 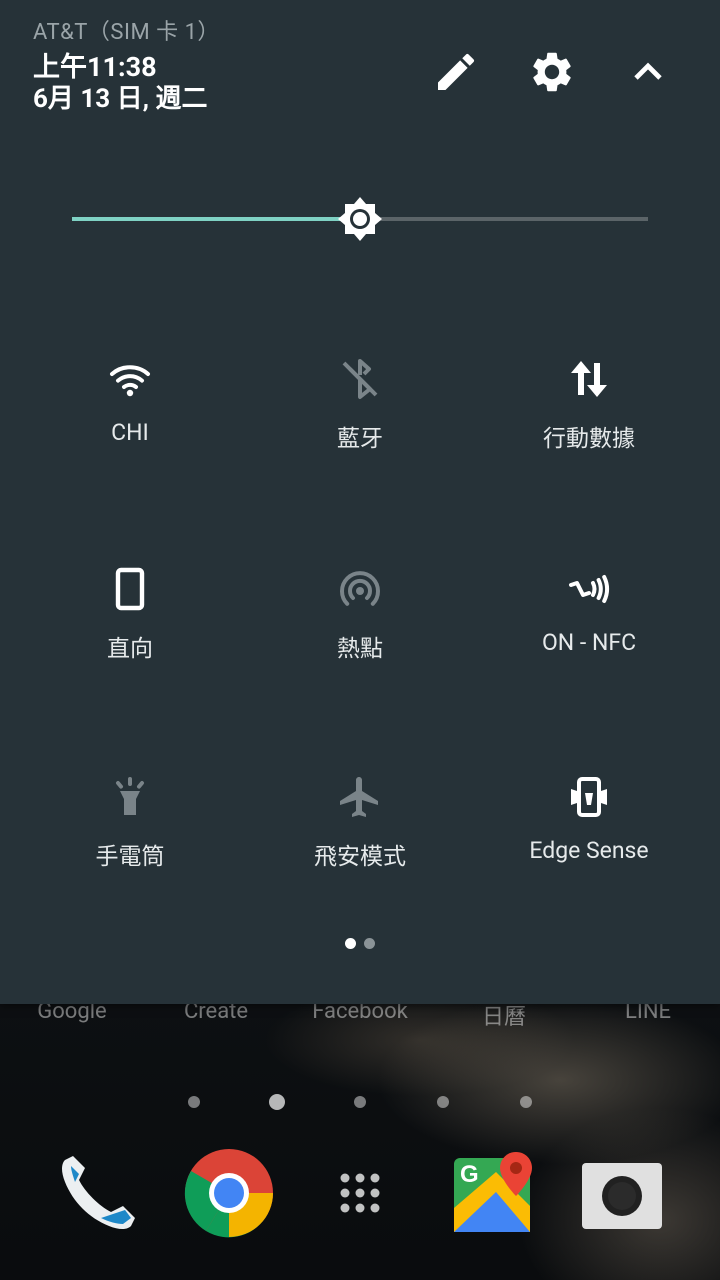 I want to click on tile-flashlight: 手電筒, so click(x=130, y=853).